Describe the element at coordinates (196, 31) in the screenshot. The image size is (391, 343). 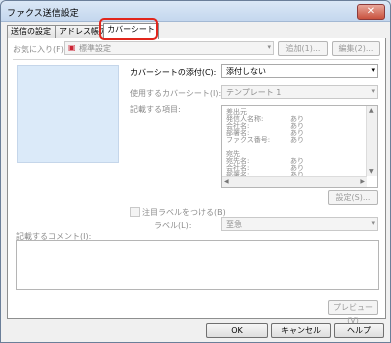
I see `tab-bar: 送信の設定 アドレス帳の編集 カバーシート` at that location.